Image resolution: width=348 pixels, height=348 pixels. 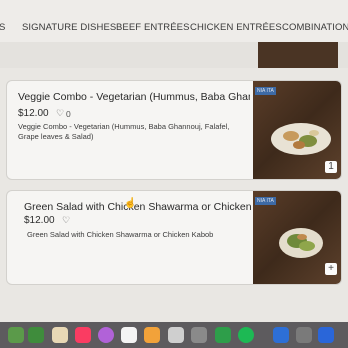 I want to click on facetime-app-icon, so click(x=36, y=335).